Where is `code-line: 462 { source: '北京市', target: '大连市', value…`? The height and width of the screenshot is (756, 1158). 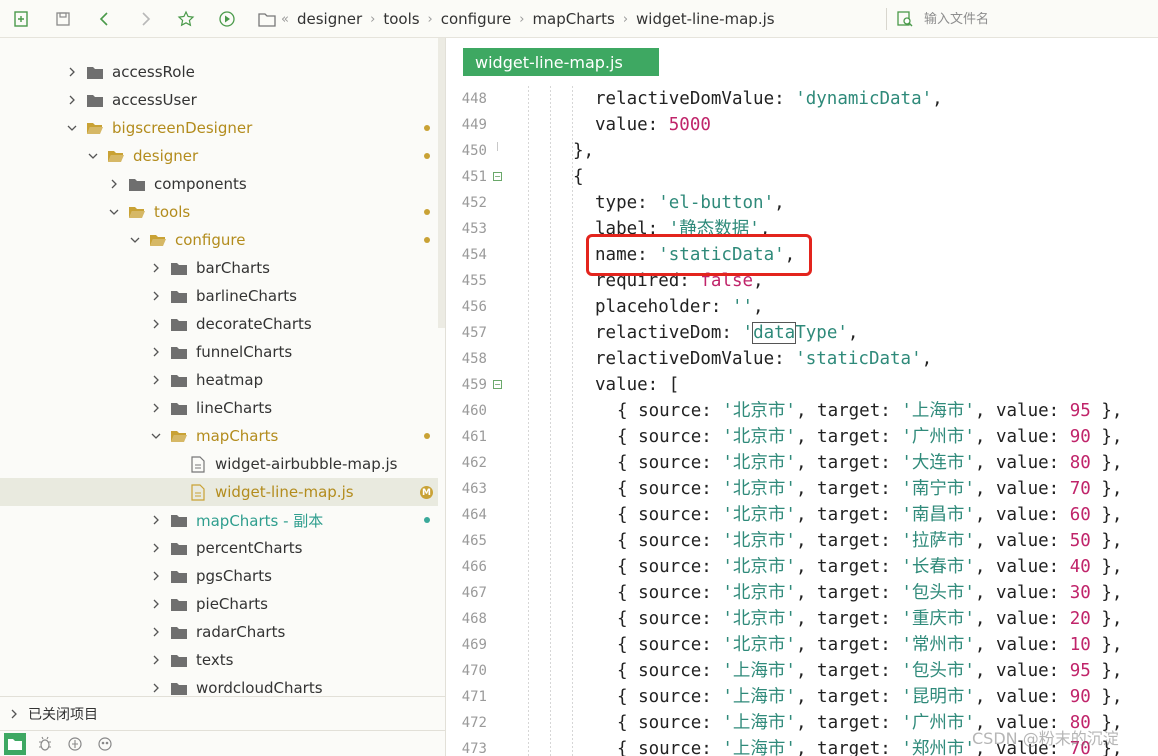
code-line: 462 { source: '北京市', target: '大连市', value… is located at coordinates (802, 463).